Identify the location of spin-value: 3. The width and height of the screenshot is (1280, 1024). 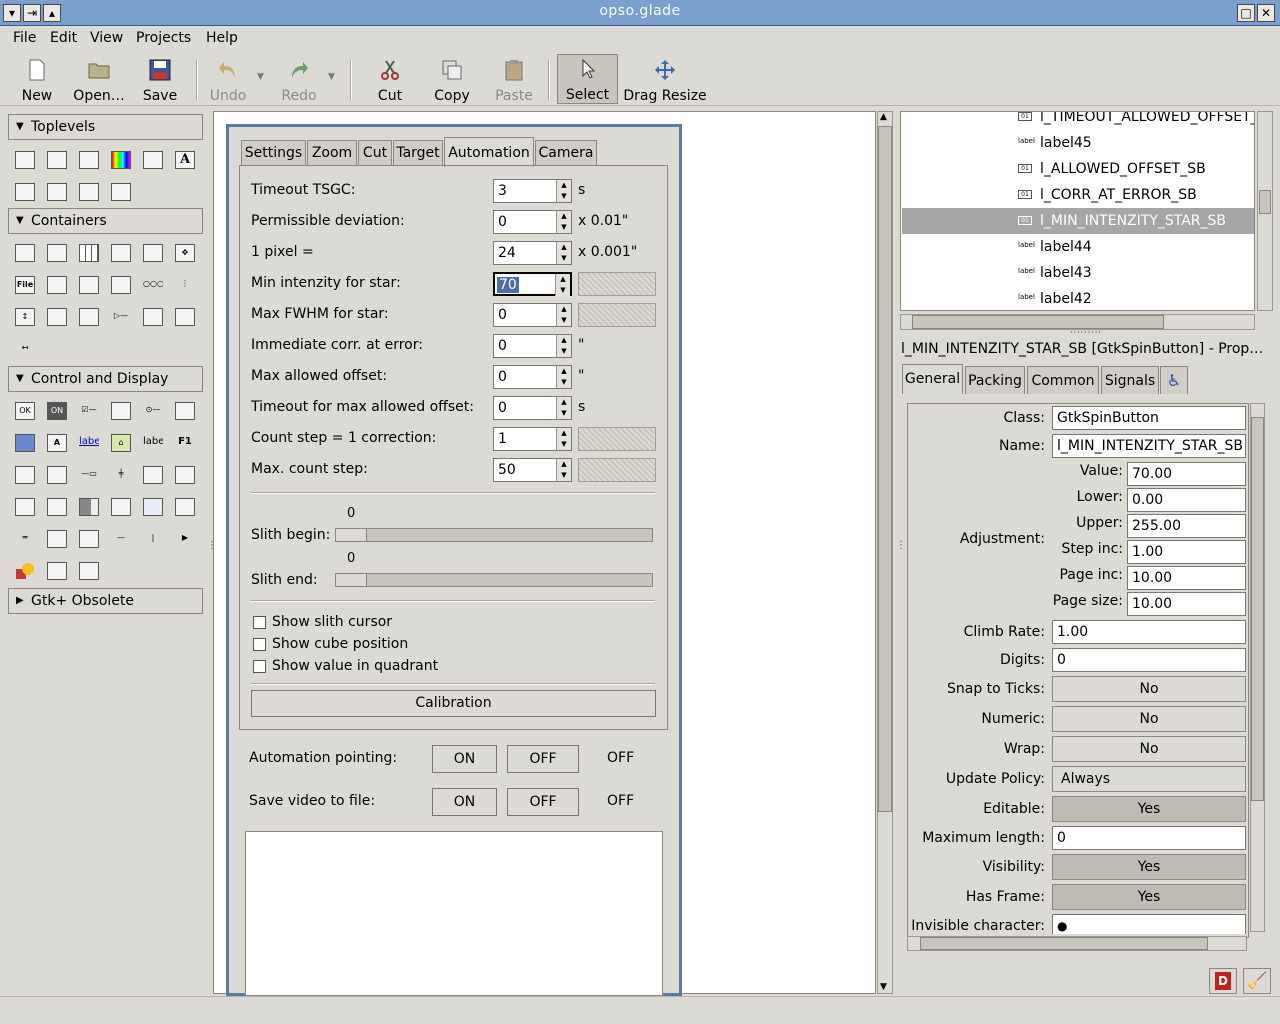
(502, 191).